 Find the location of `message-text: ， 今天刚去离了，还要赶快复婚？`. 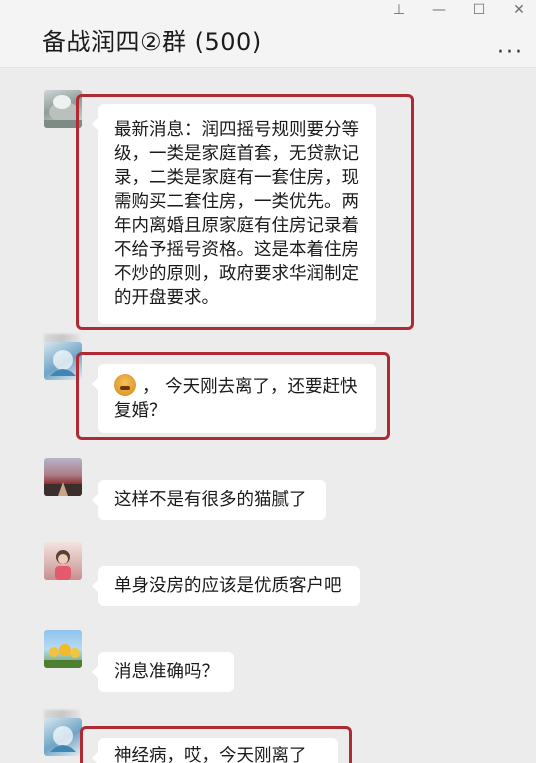

message-text: ， 今天刚去离了，还要赶快复婚？ is located at coordinates (236, 399).